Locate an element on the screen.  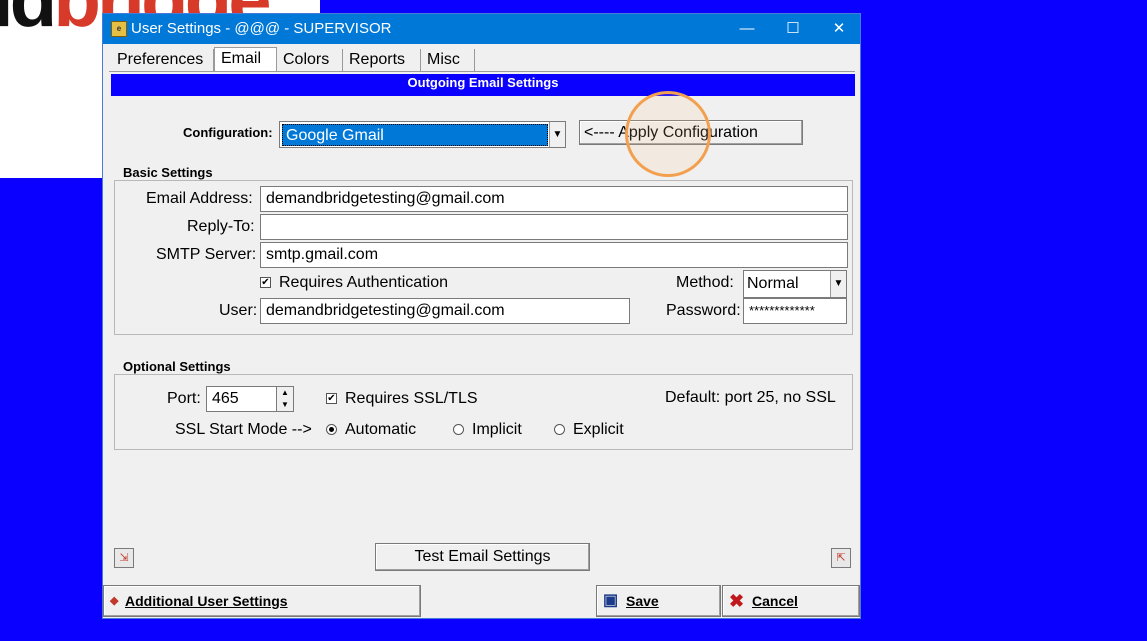
window-title: User Settings - @@@ - SUPERVISOR is located at coordinates (261, 28).